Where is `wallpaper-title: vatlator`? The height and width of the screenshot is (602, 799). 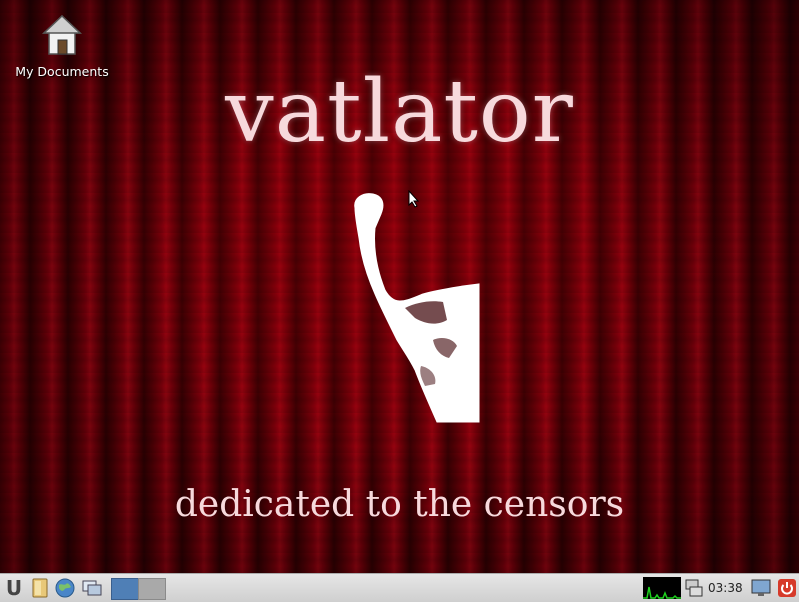
wallpaper-title: vatlator is located at coordinates (399, 112).